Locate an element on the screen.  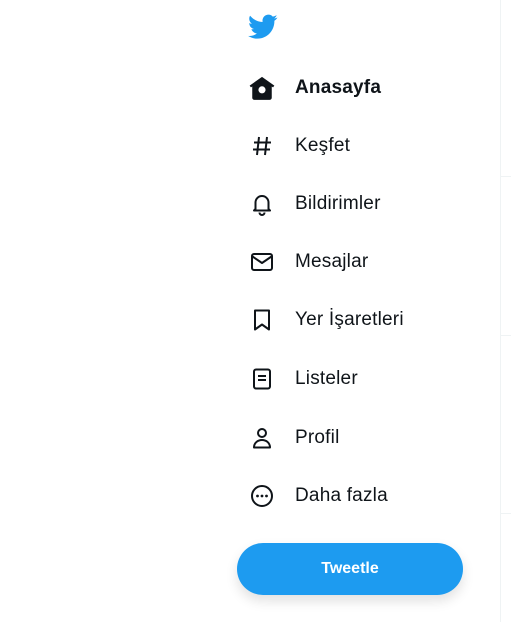
nav-item-bookmarks: Yer İşaretleri is located at coordinates (360, 320).